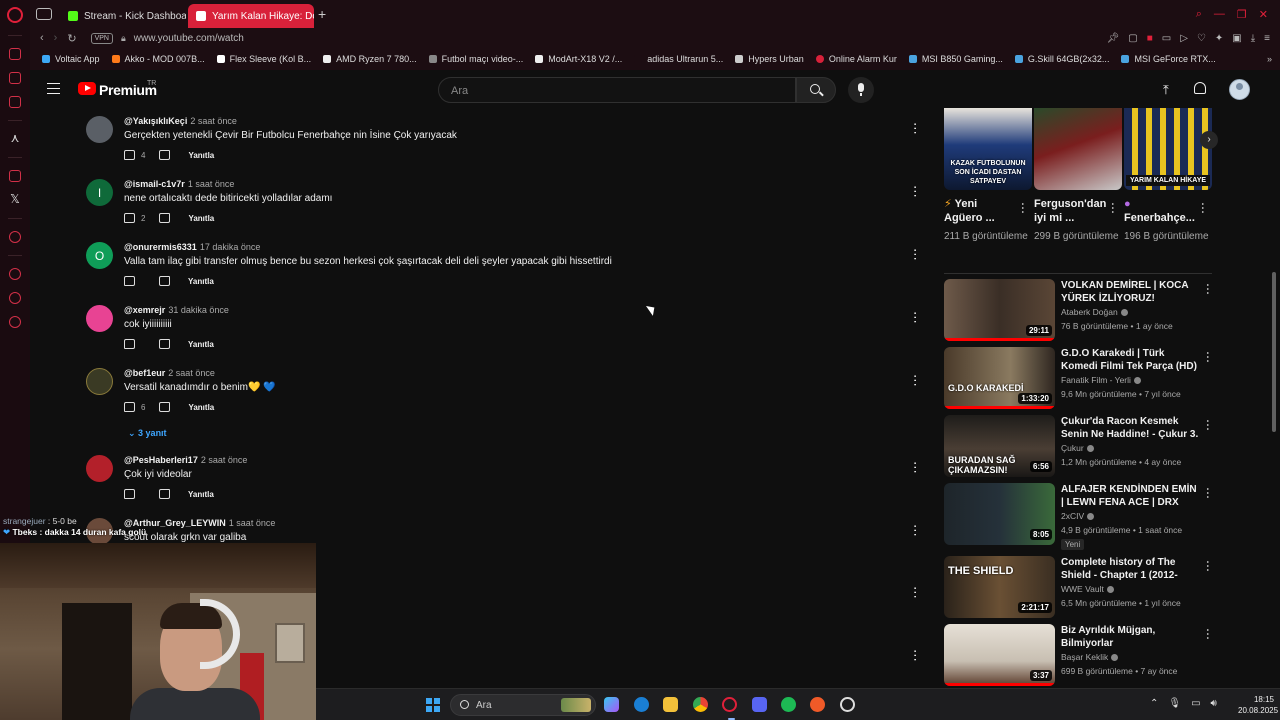 The height and width of the screenshot is (720, 1280). Describe the element at coordinates (15, 54) in the screenshot. I see `aria-icon` at that location.